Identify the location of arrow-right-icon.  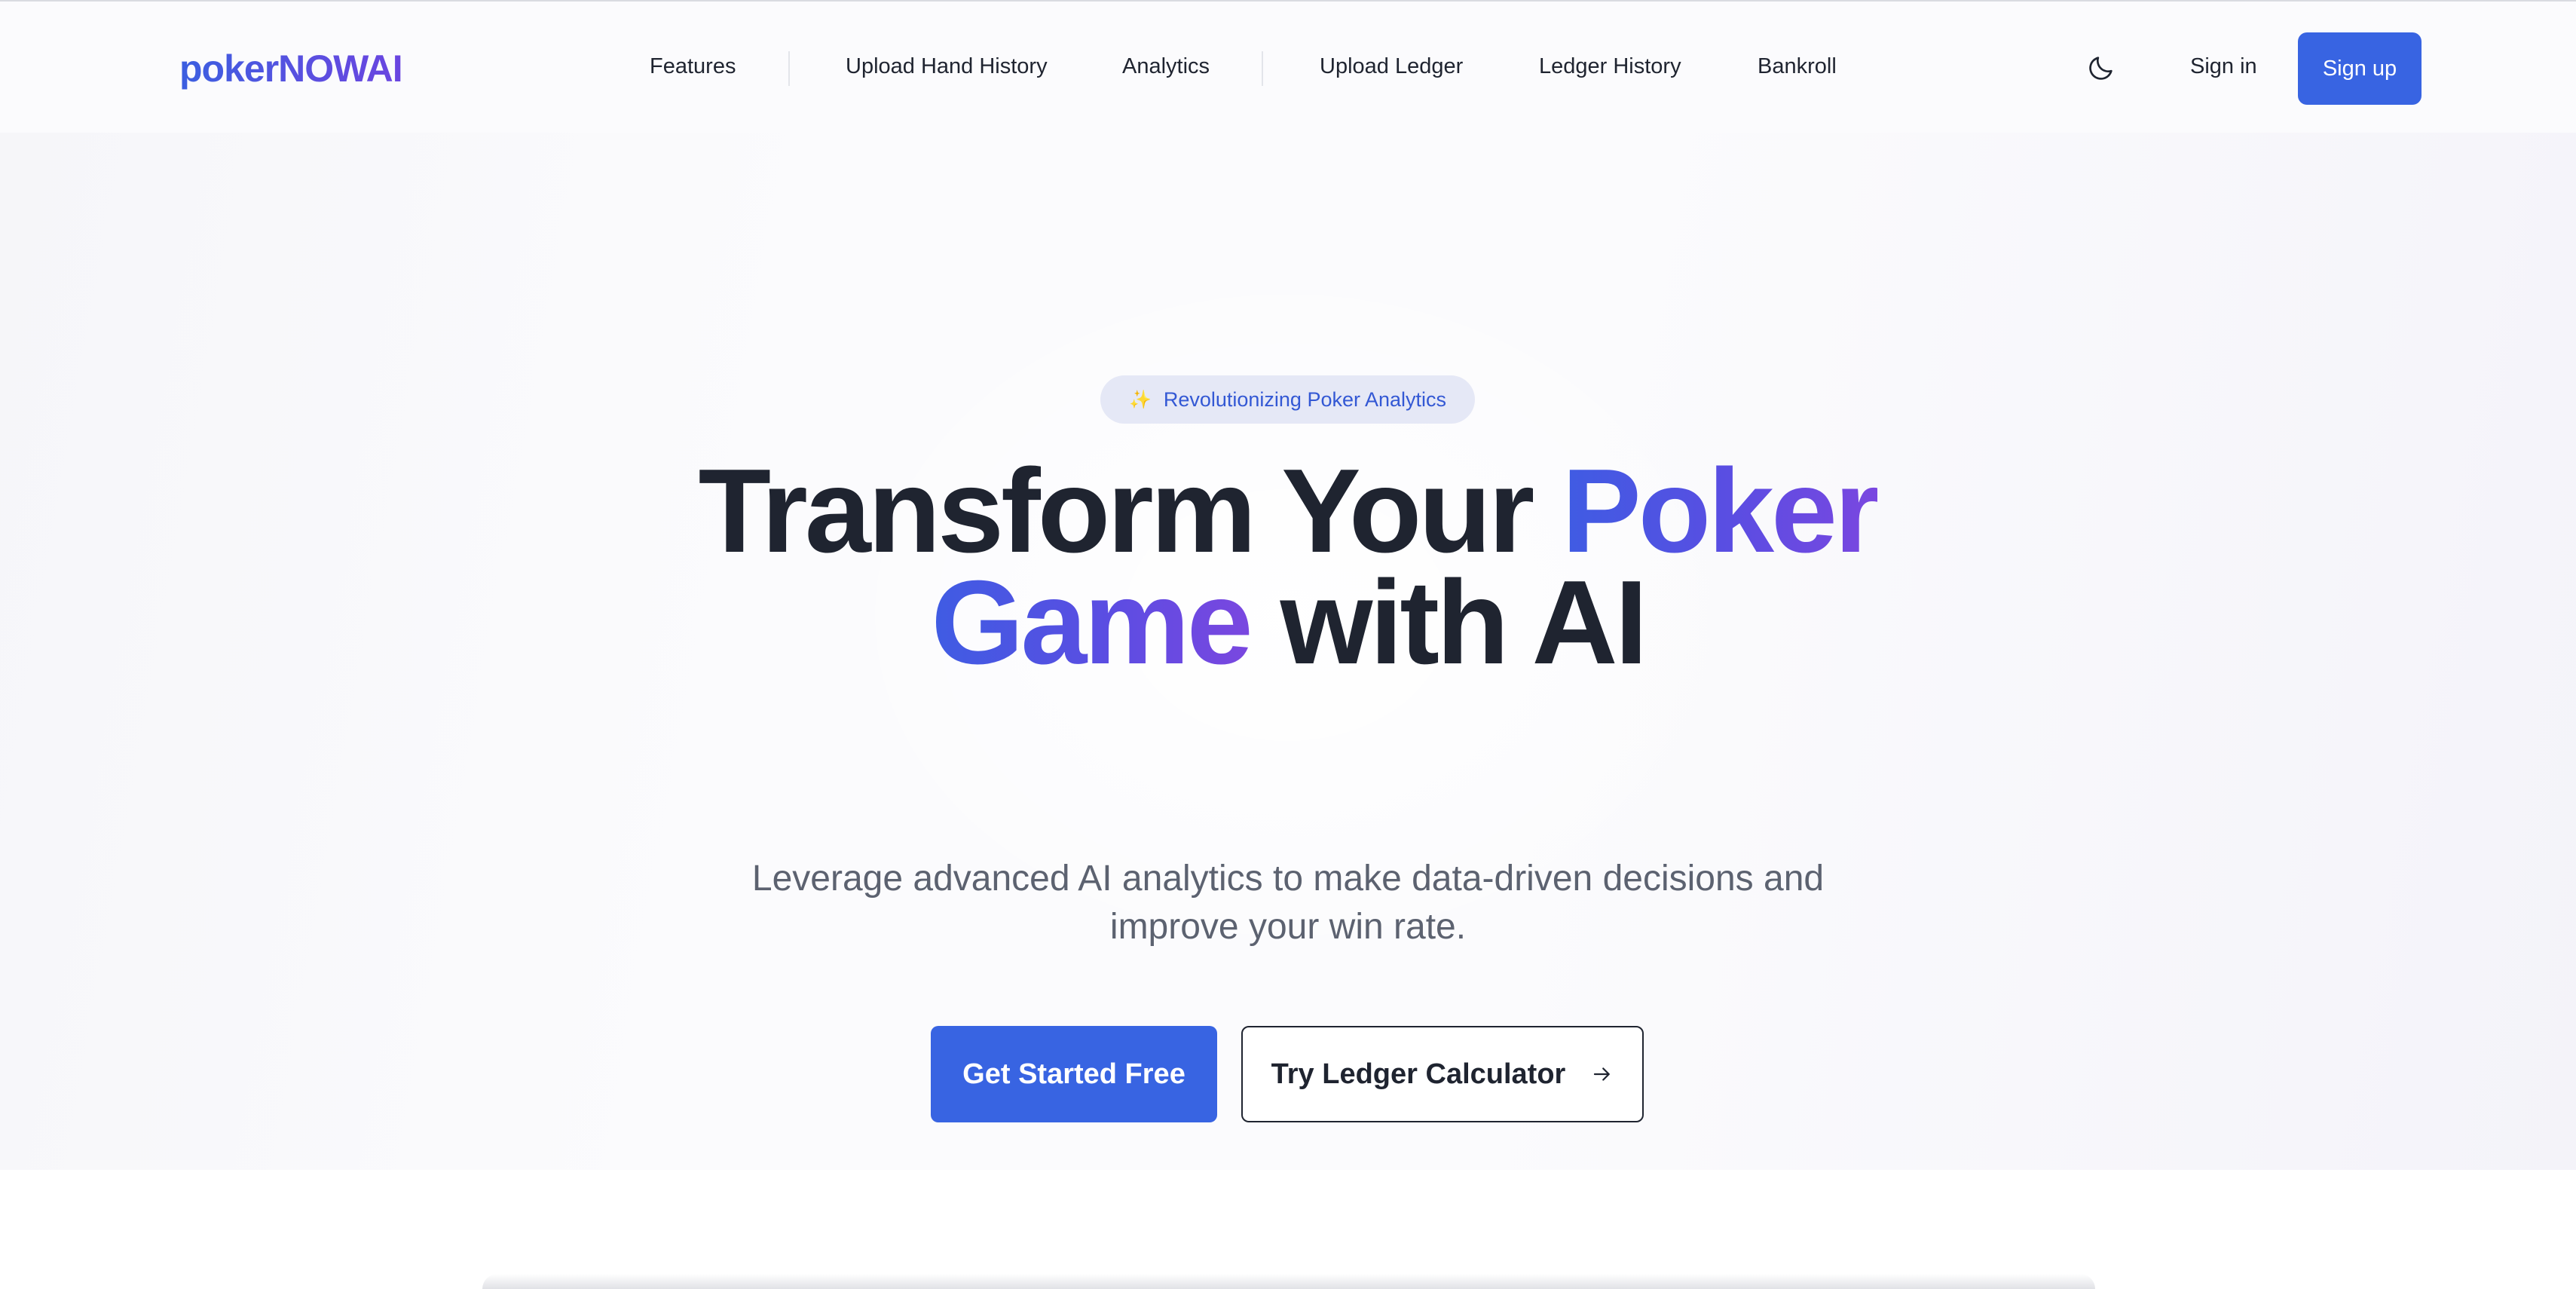
(1603, 1074).